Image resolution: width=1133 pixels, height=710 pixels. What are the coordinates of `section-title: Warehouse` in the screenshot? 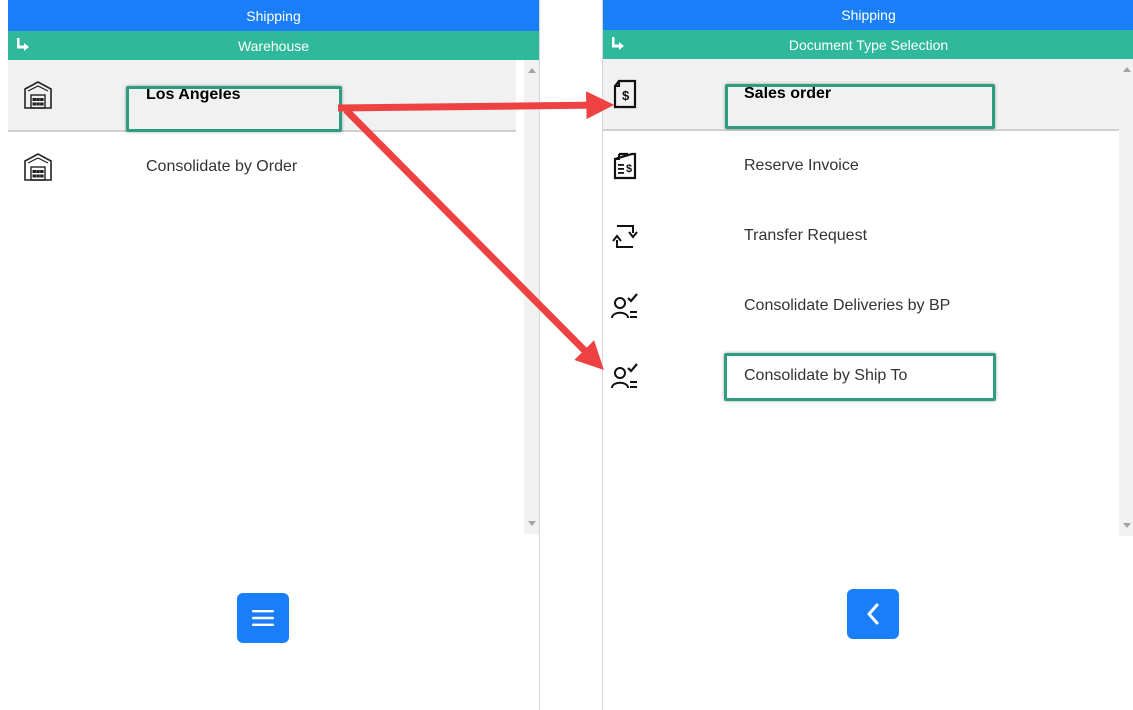 It's located at (273, 45).